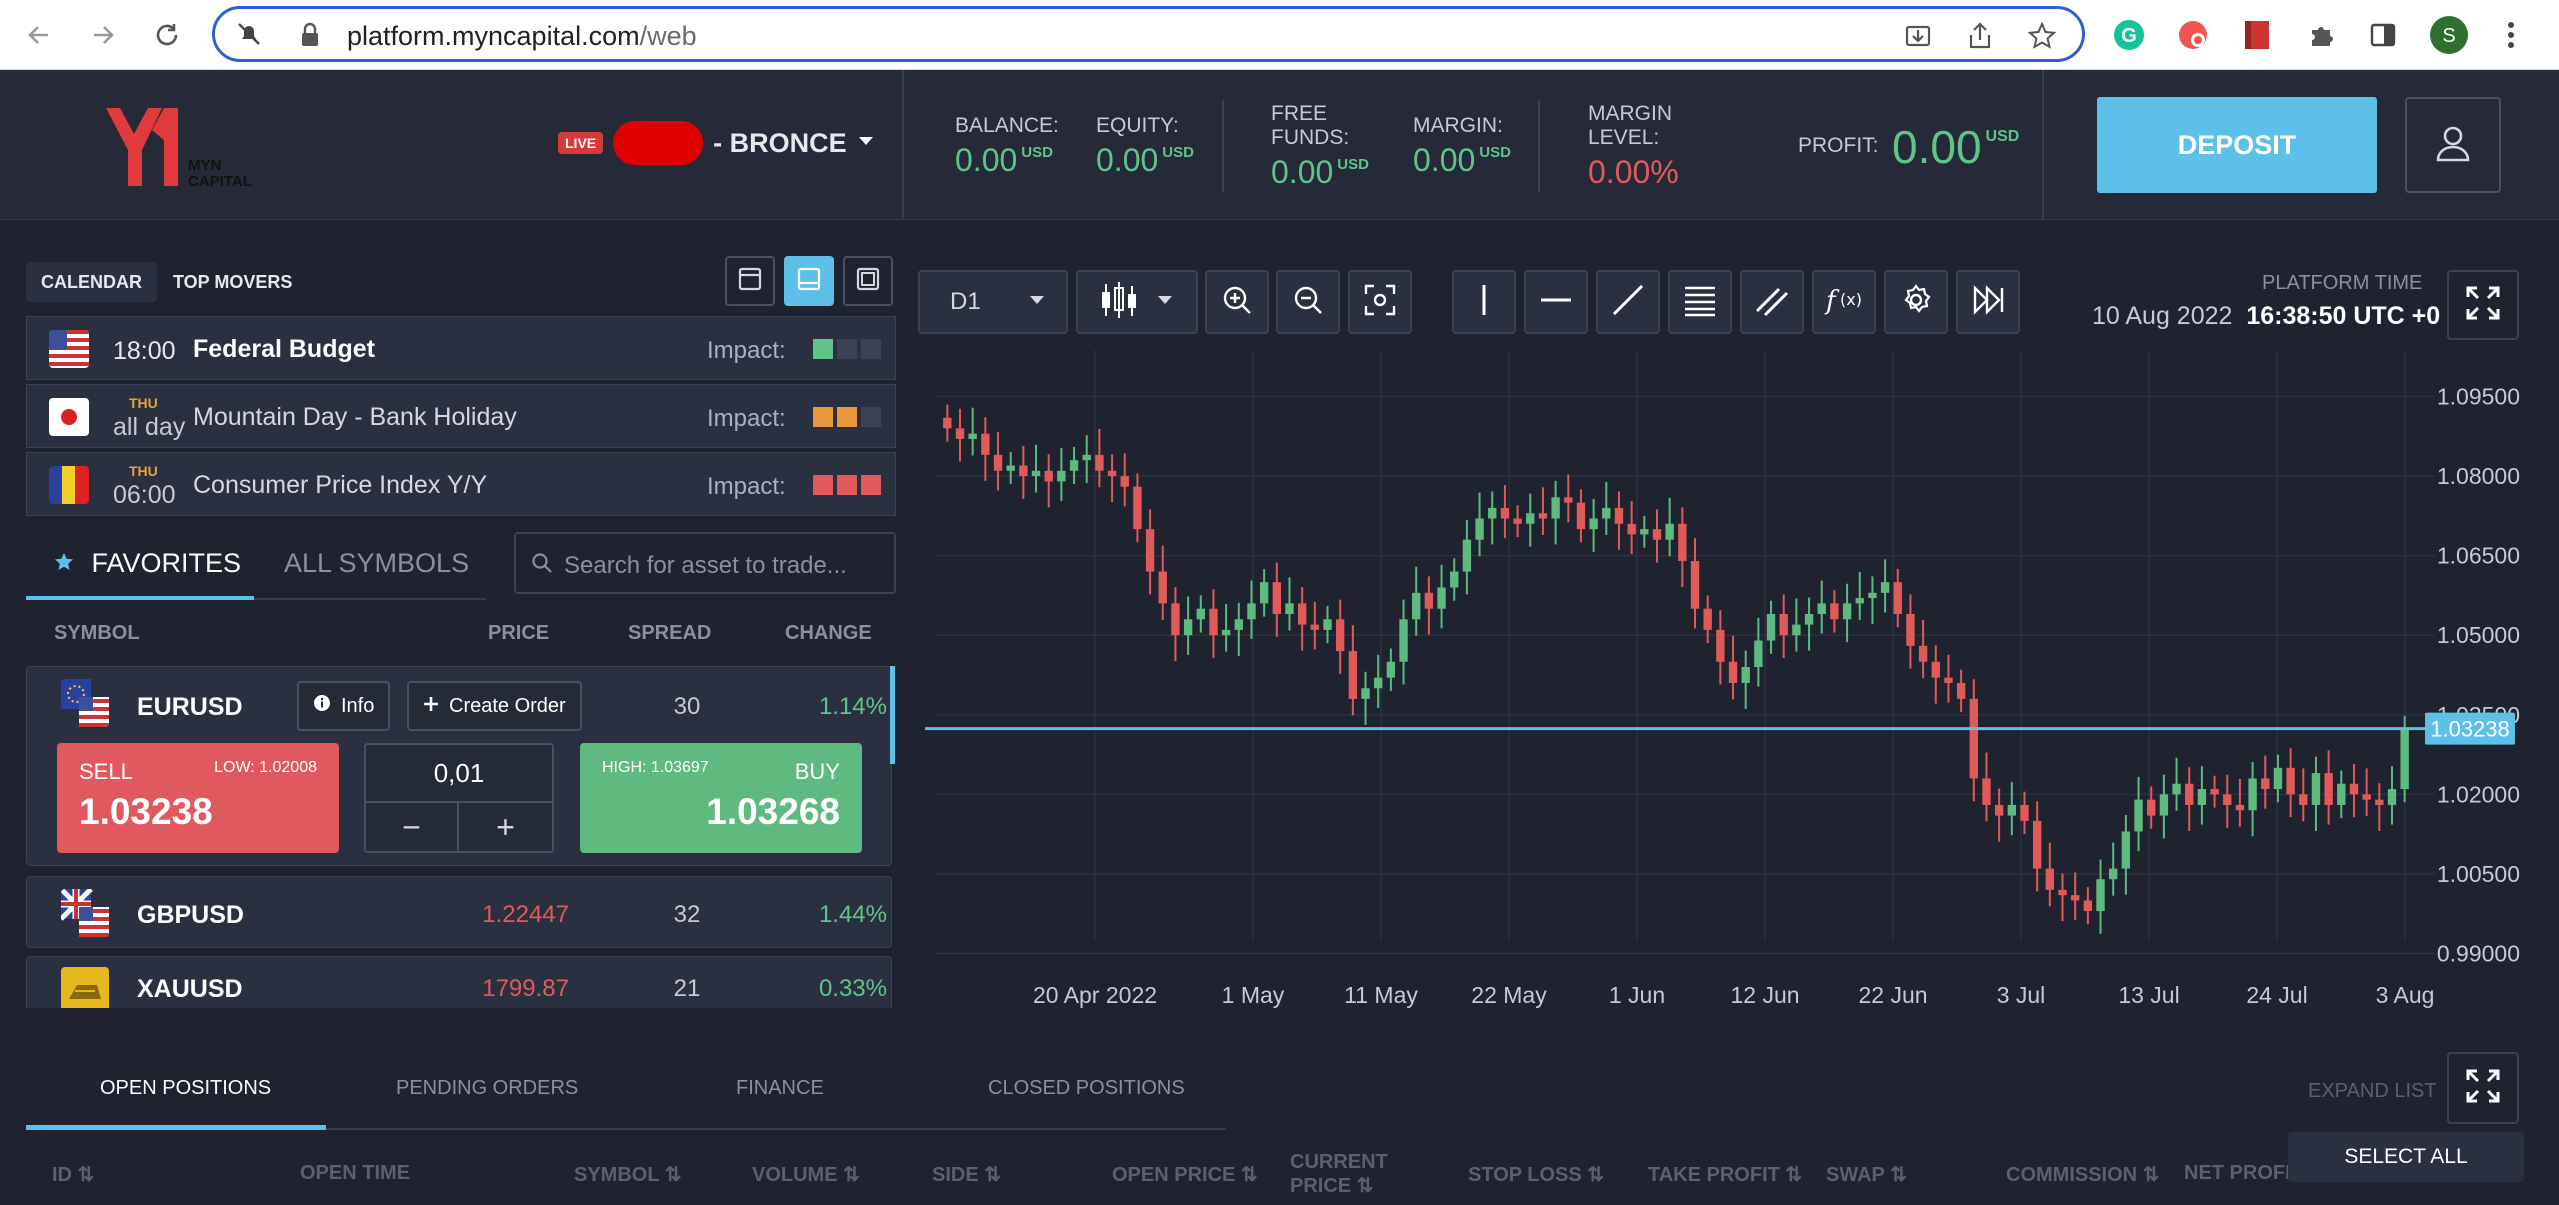 The width and height of the screenshot is (2559, 1205). I want to click on tab-open-positions: OPEN POSITIONS, so click(185, 1088).